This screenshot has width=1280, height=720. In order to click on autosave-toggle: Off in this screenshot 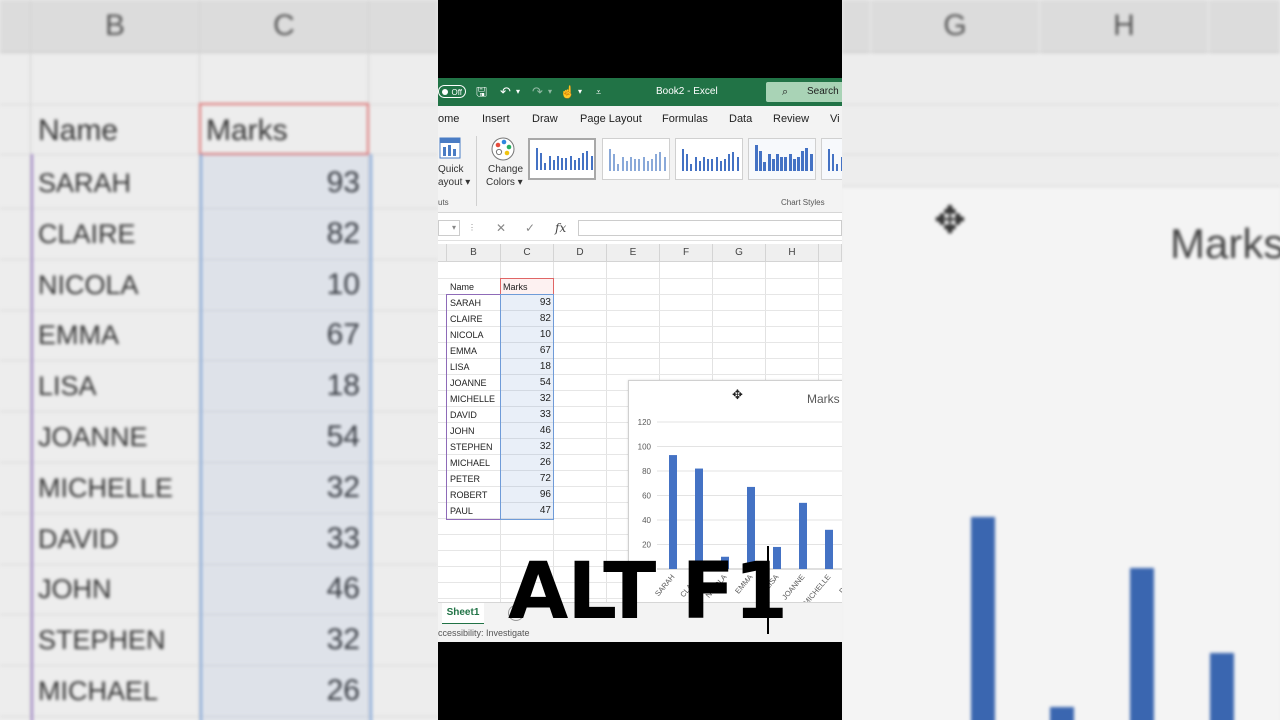, I will do `click(452, 91)`.